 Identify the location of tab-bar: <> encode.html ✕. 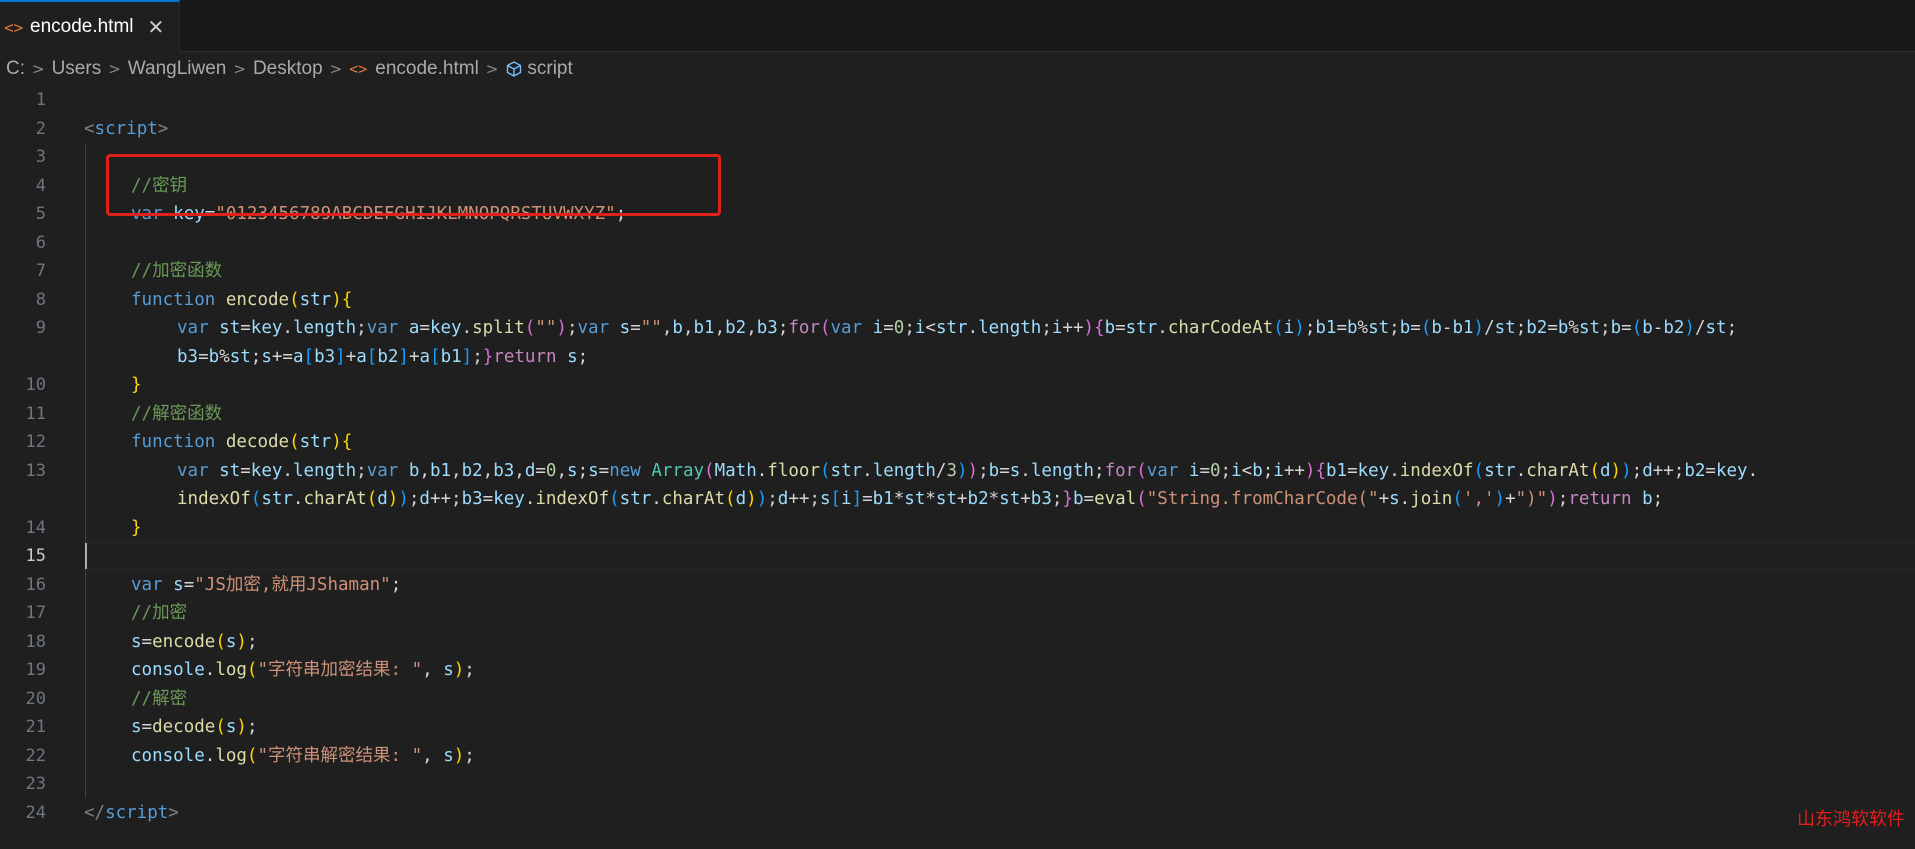
(957, 26).